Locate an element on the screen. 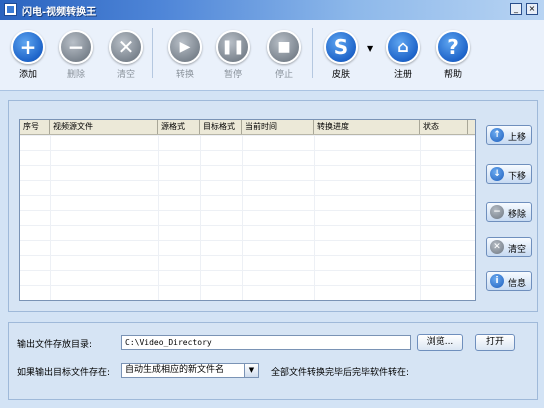  dropdown-arrow-icon: ▼ is located at coordinates (251, 370).